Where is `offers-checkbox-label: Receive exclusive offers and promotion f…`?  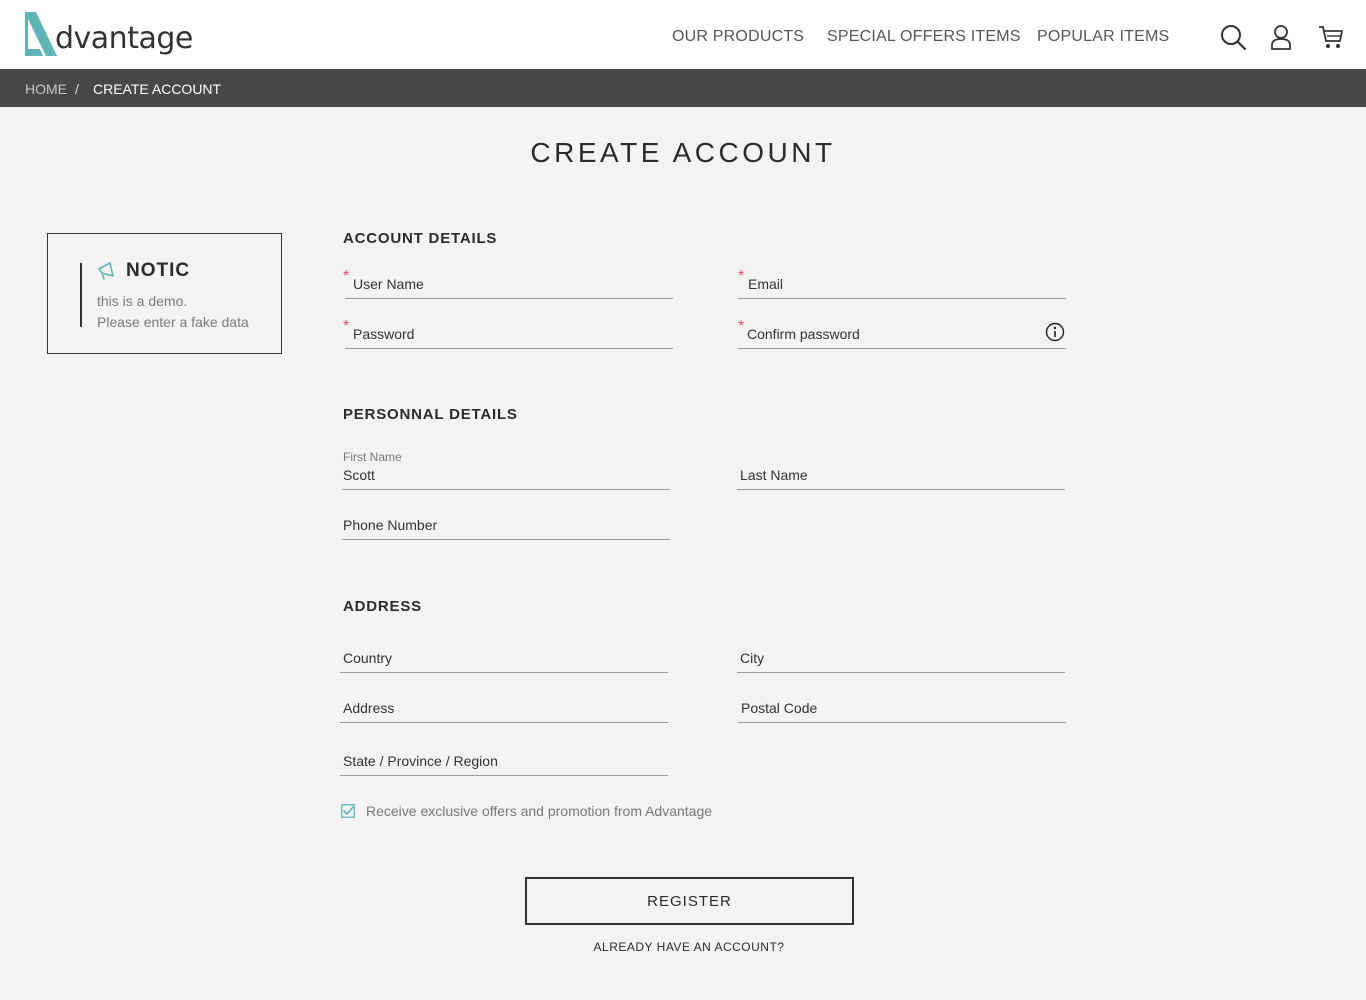
offers-checkbox-label: Receive exclusive offers and promotion f… is located at coordinates (539, 811).